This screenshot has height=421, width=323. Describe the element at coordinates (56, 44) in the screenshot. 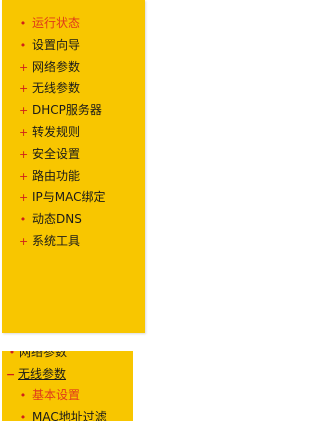

I see `sidebar-item-label: 设置向导` at that location.